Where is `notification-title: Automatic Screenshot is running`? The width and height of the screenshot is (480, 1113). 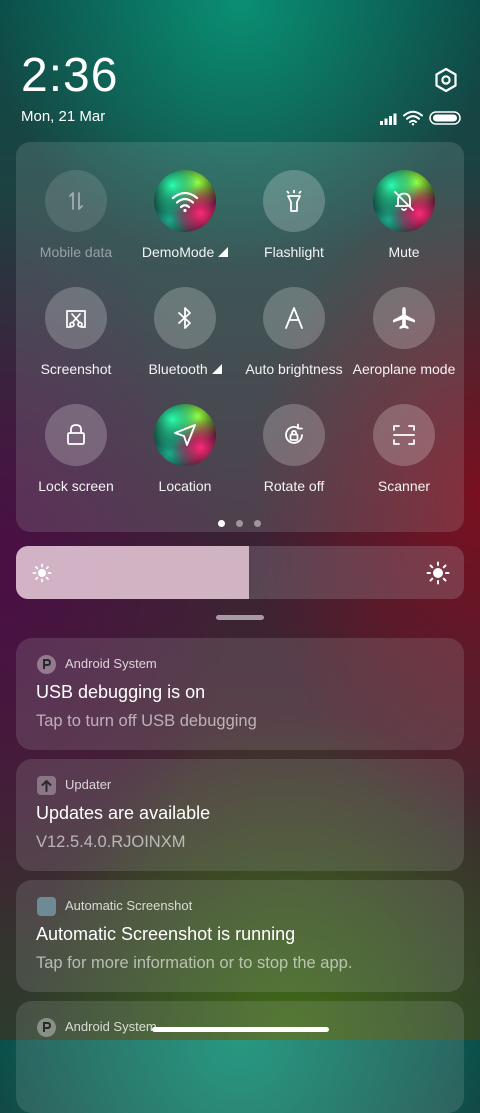 notification-title: Automatic Screenshot is running is located at coordinates (166, 934).